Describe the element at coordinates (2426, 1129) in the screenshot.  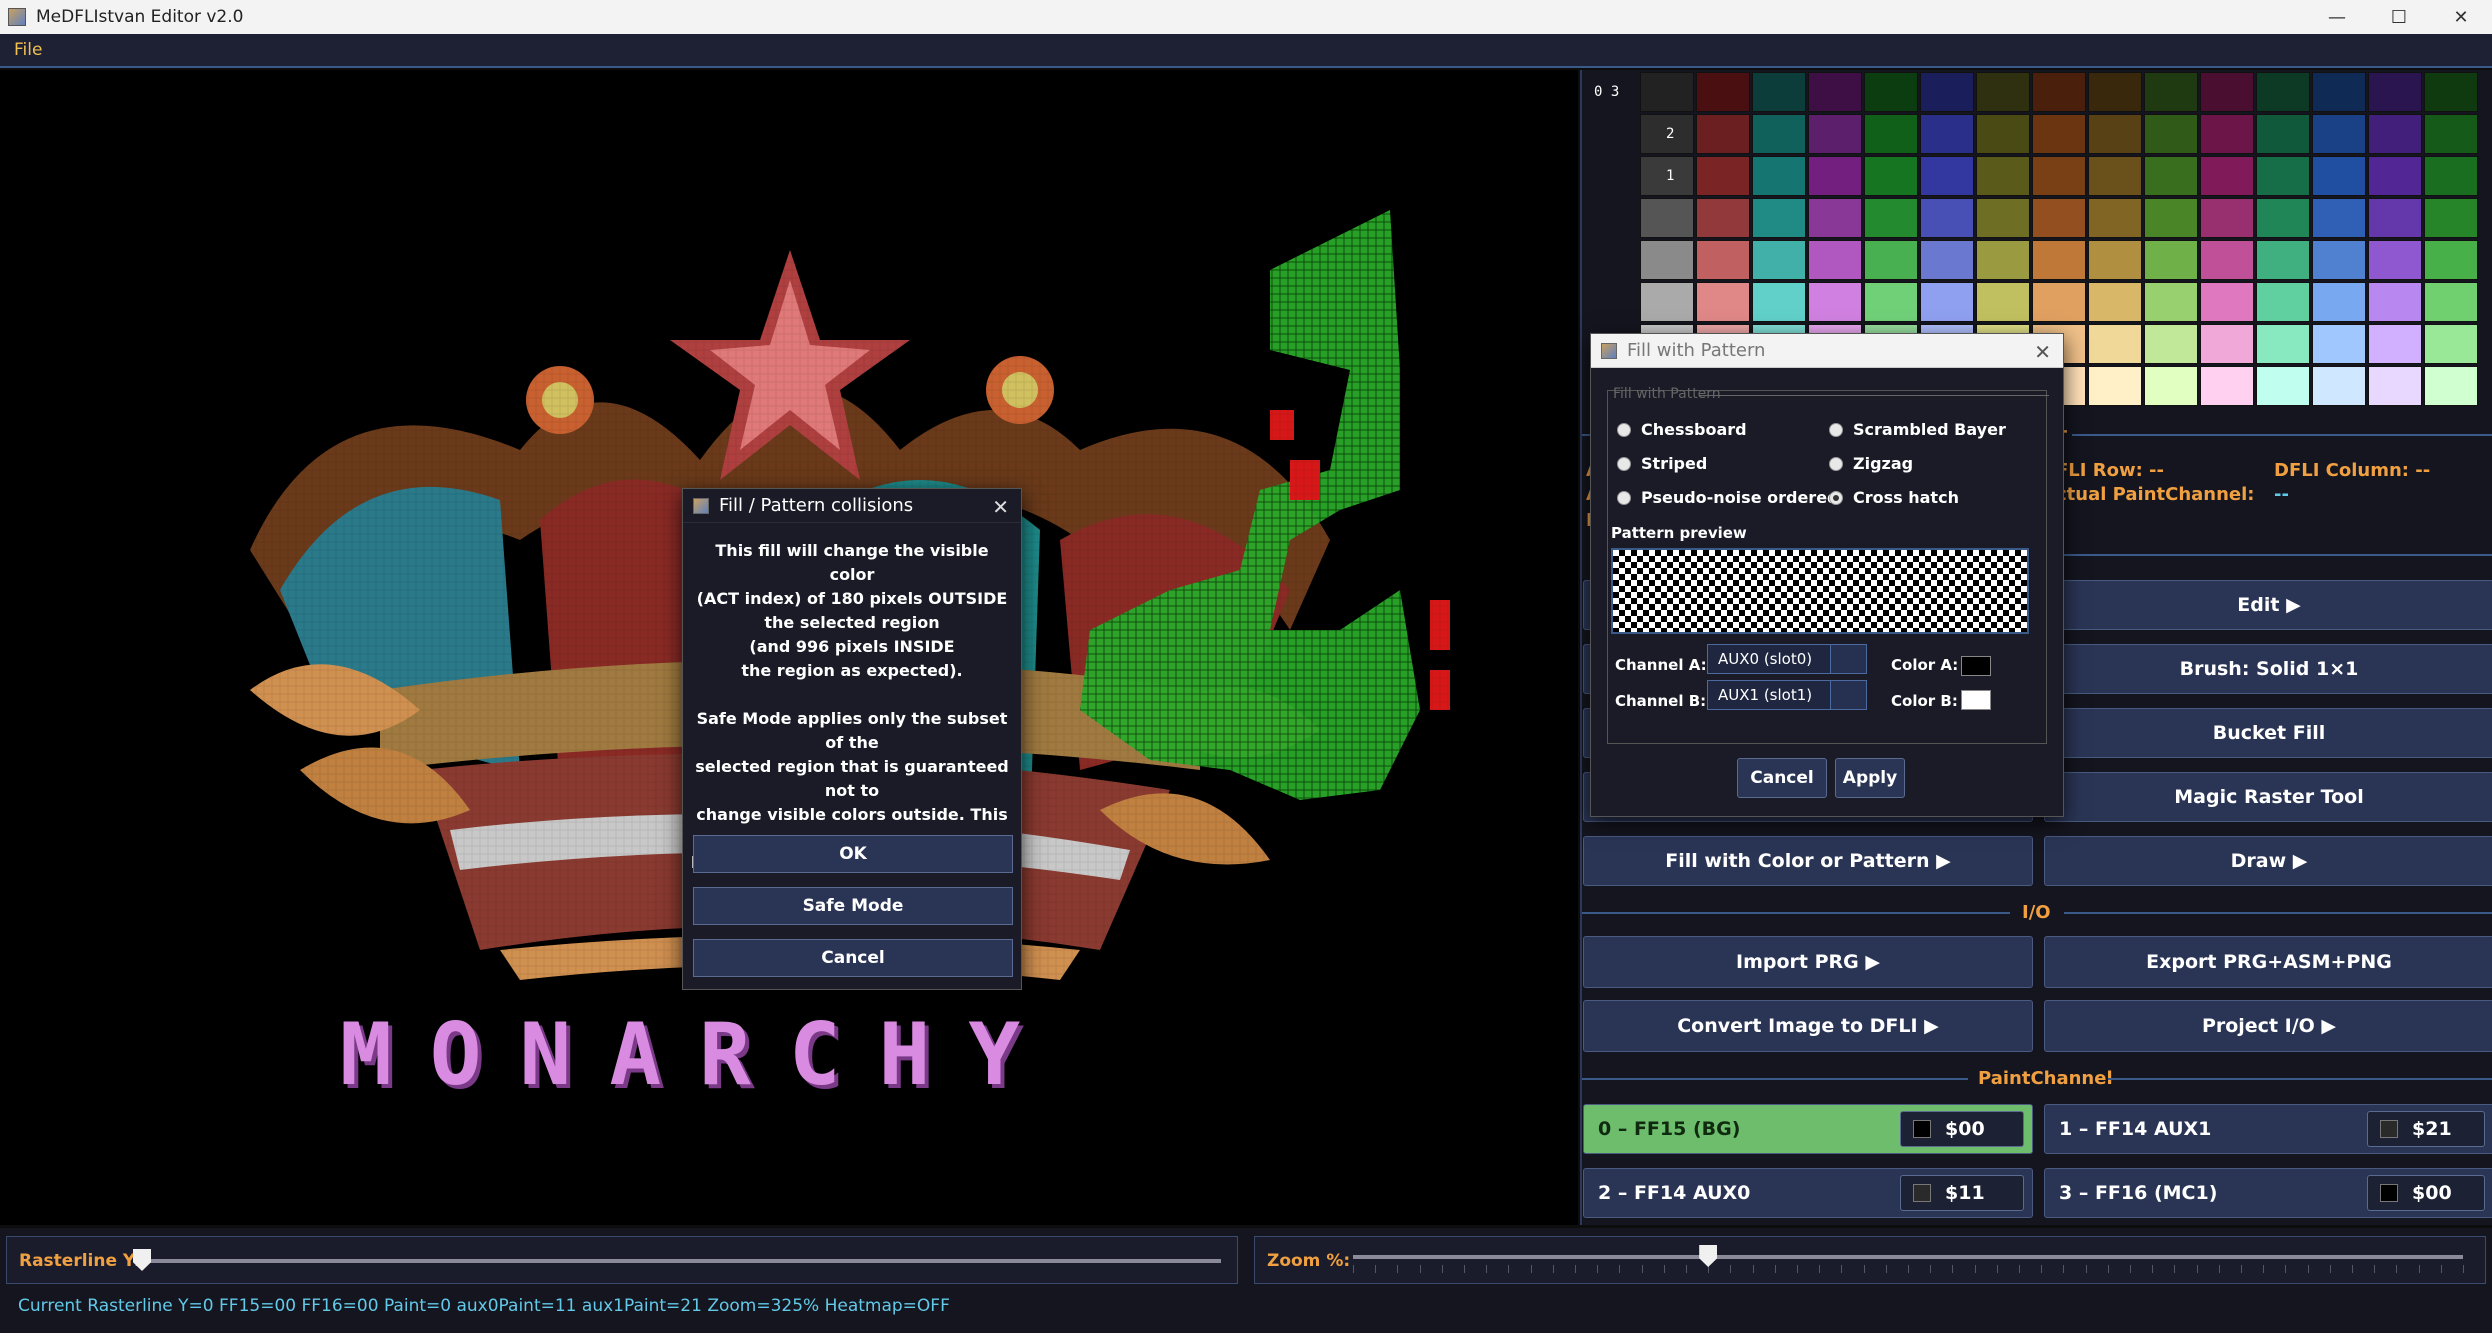
I see `paint-channel-color: $21` at that location.